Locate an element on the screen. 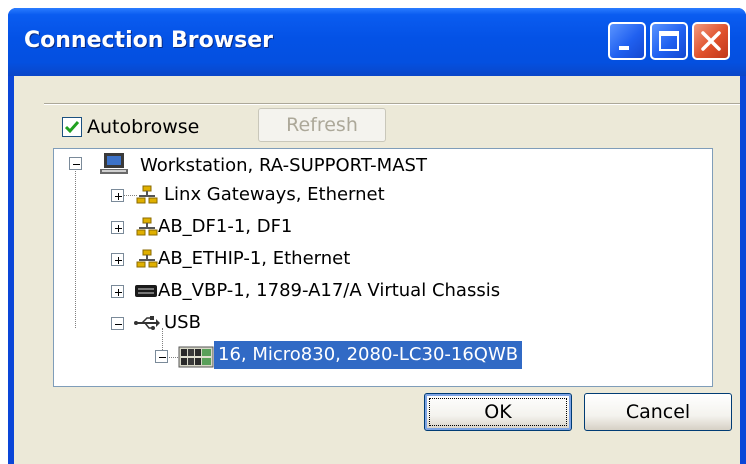 The height and width of the screenshot is (464, 746). tree-item-workstation: Workstation, RA-SUPPORT-MAST is located at coordinates (283, 166).